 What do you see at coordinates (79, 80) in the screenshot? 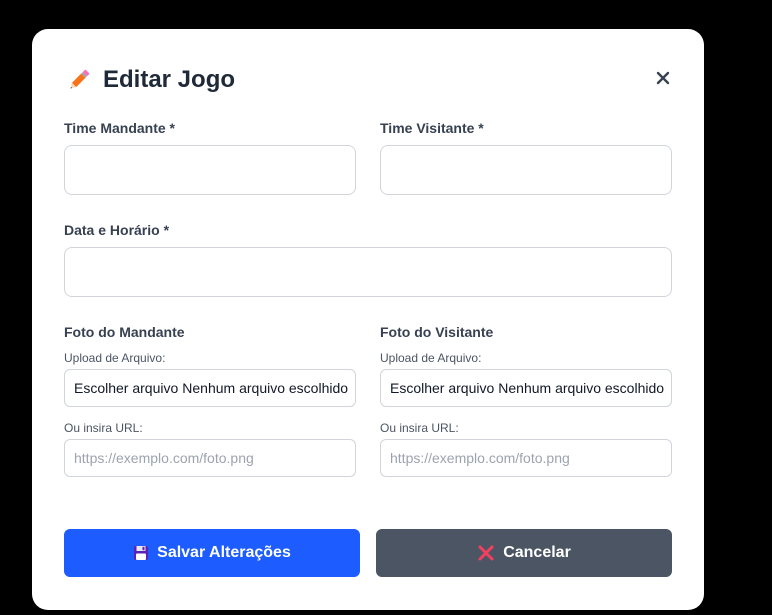
I see `pencil-icon` at bounding box center [79, 80].